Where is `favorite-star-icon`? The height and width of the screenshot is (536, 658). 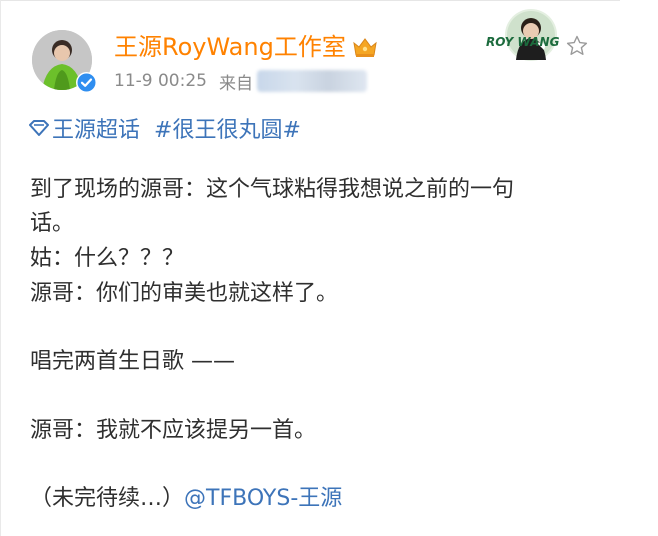 favorite-star-icon is located at coordinates (577, 46).